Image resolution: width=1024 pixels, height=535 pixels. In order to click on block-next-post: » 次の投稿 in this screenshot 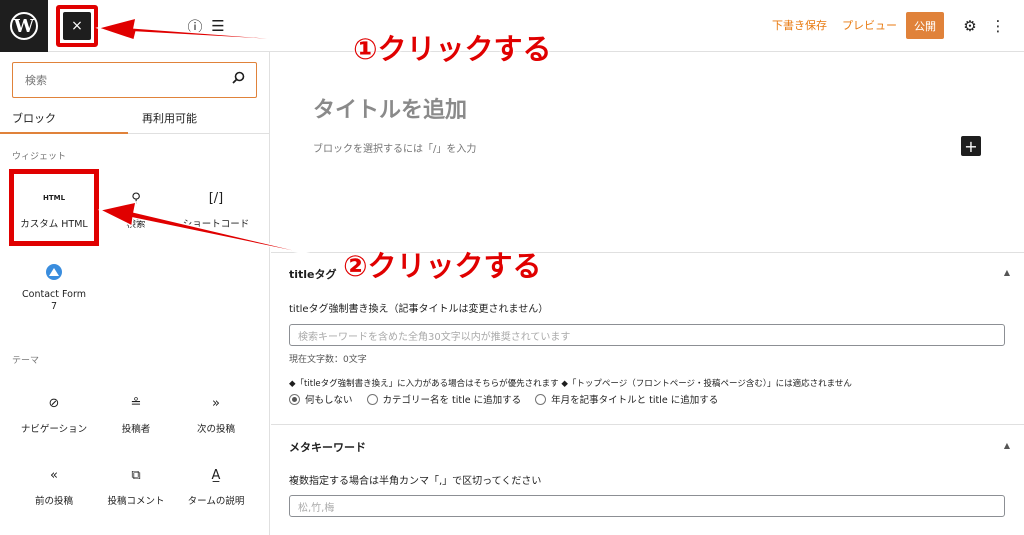, I will do `click(216, 417)`.